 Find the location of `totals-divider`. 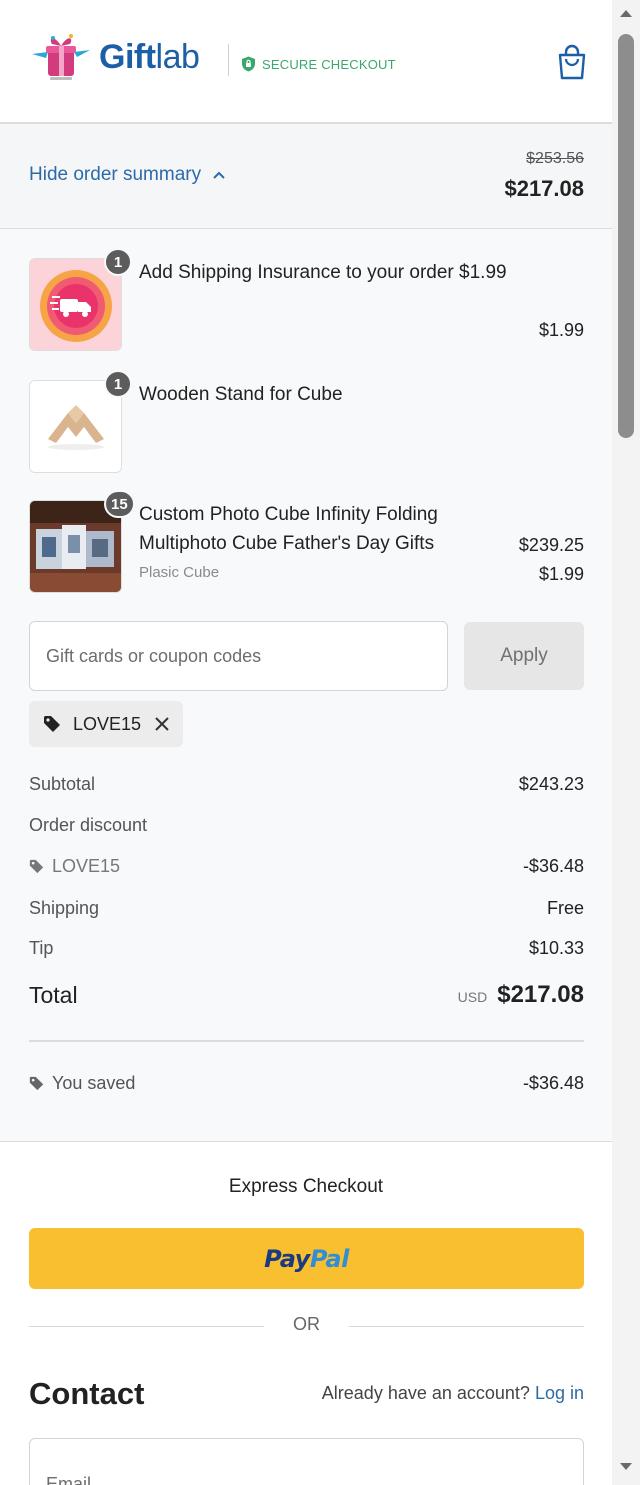

totals-divider is located at coordinates (306, 1041).